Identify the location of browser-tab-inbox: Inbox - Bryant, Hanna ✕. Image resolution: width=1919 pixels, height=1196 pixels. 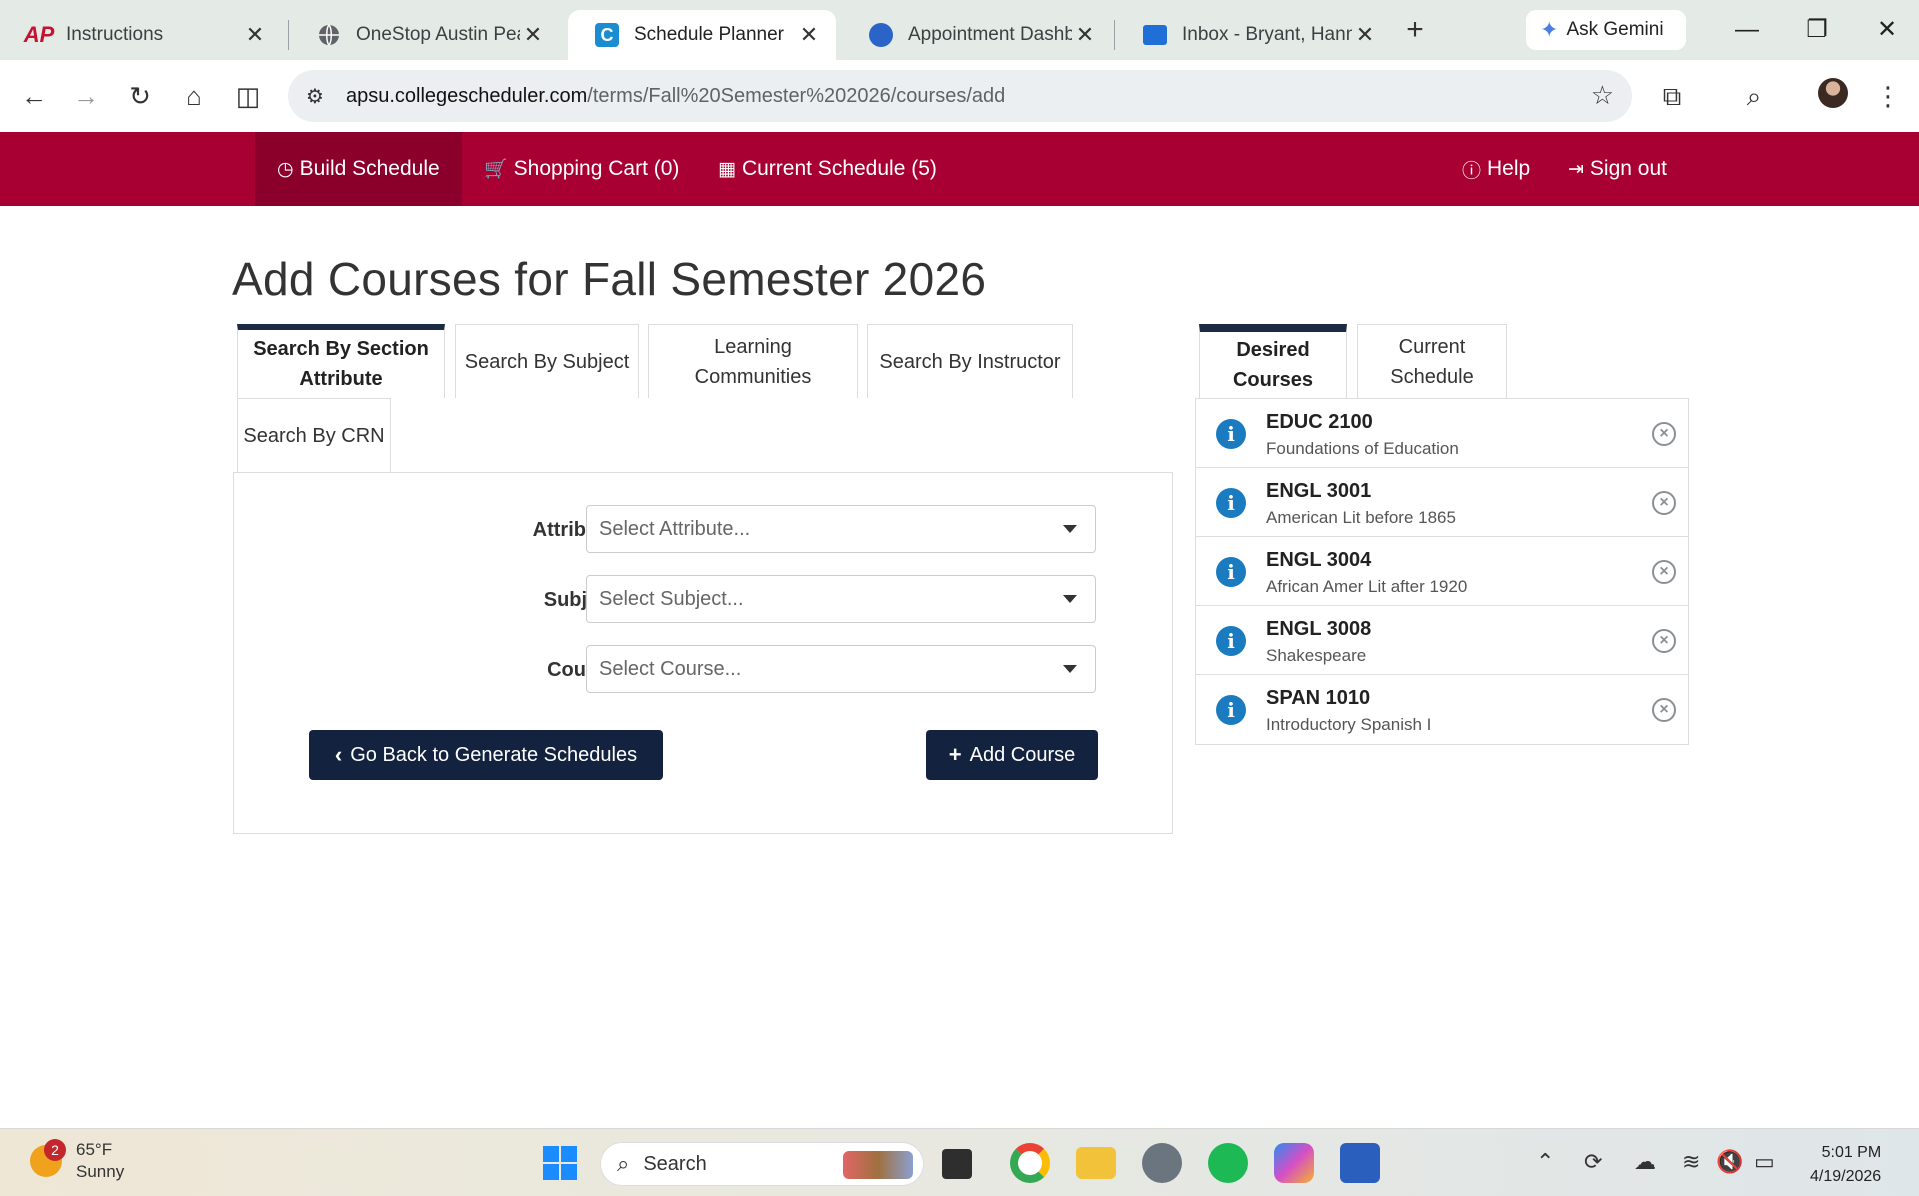
(1254, 35).